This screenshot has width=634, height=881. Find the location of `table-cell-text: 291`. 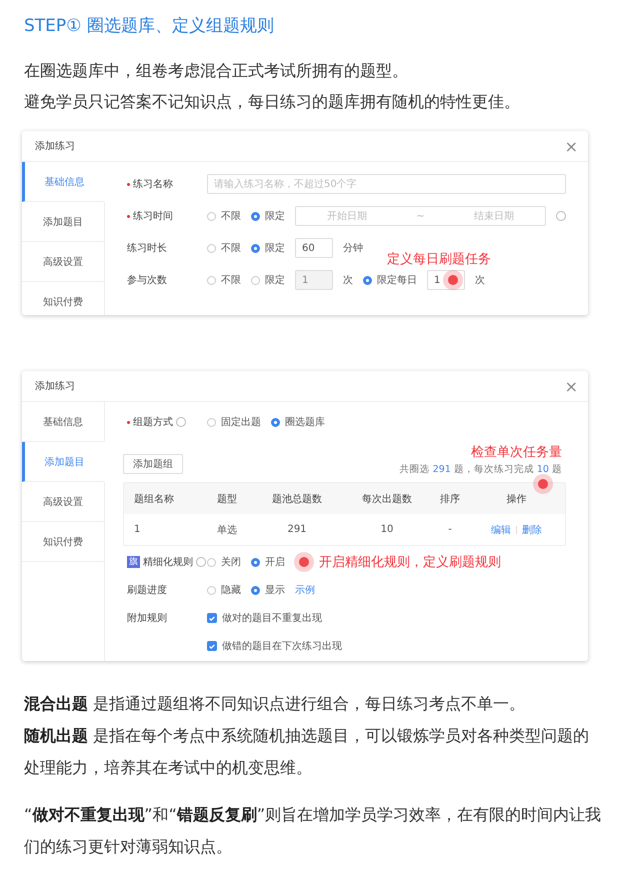

table-cell-text: 291 is located at coordinates (297, 529).